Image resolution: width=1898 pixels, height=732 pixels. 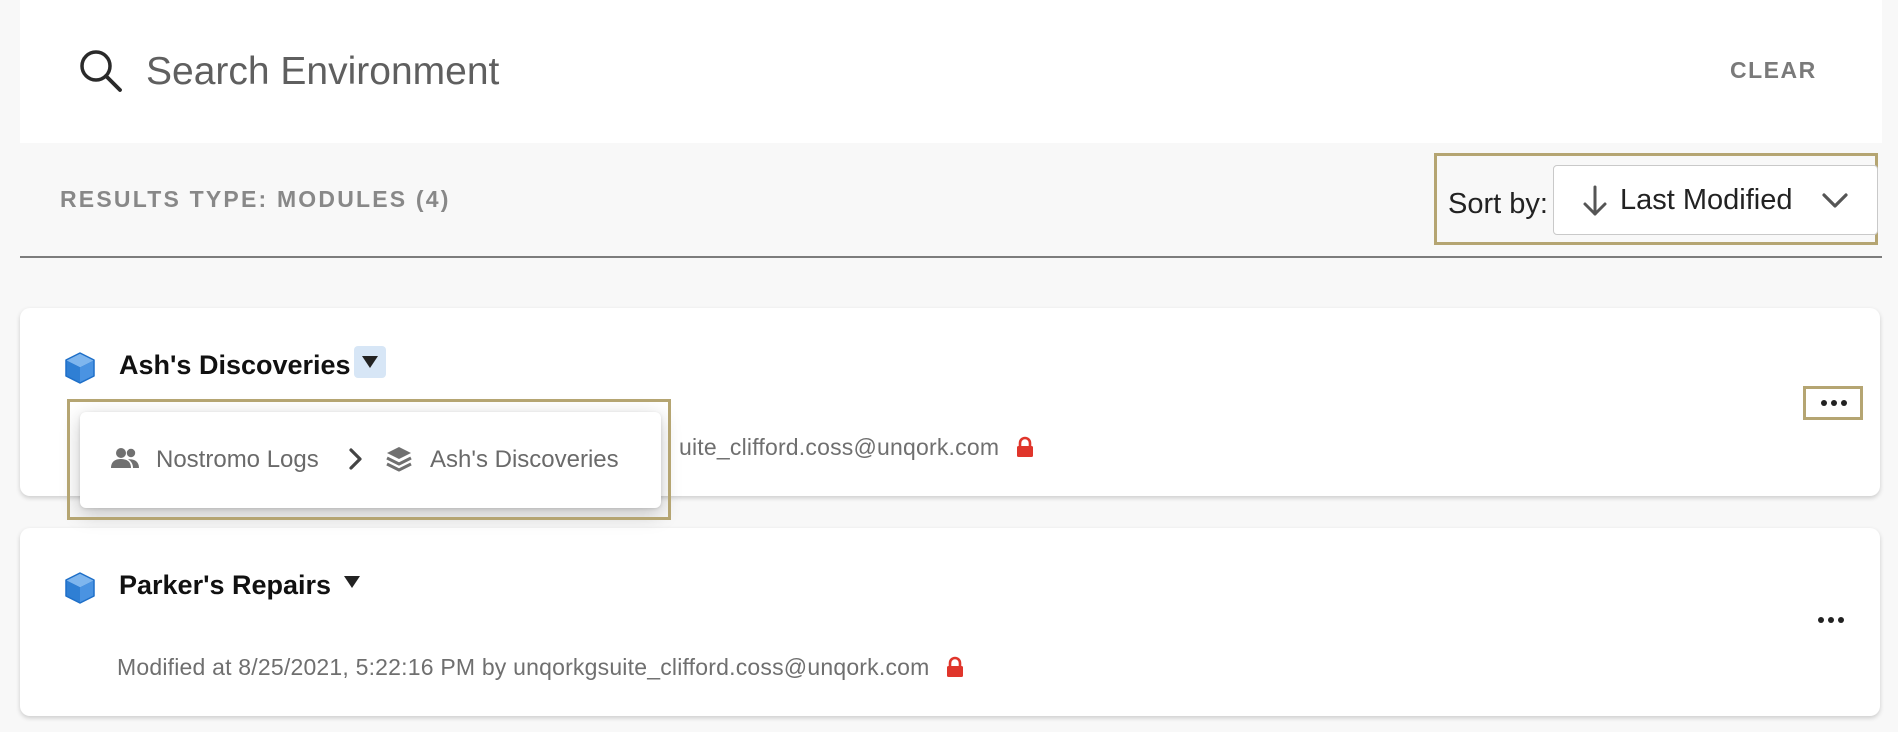 I want to click on module-title: Parker's Repairs, so click(x=225, y=585).